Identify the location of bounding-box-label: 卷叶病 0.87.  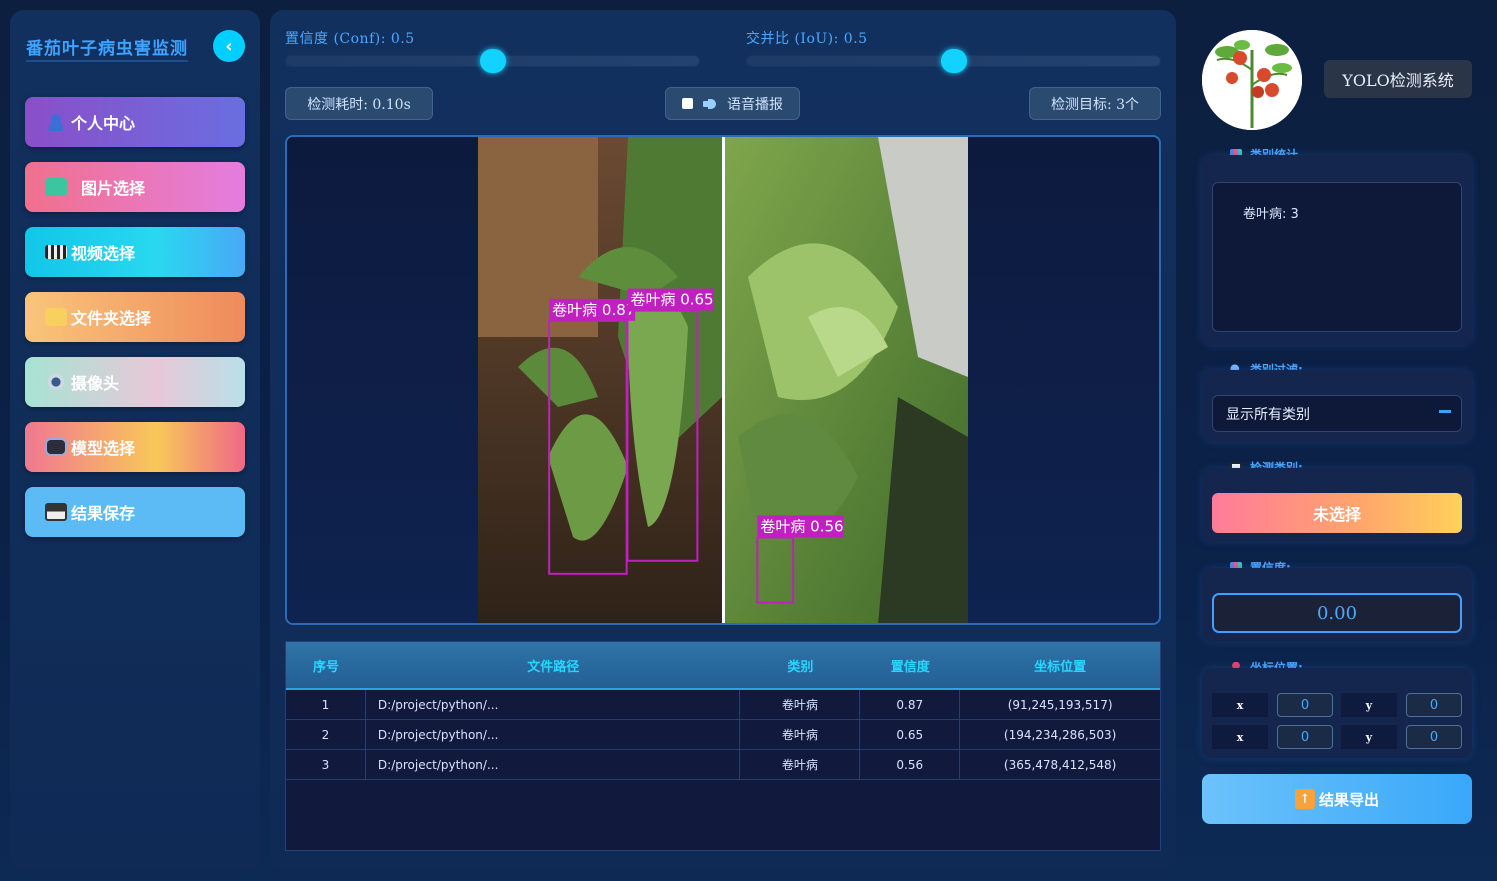
(593, 310).